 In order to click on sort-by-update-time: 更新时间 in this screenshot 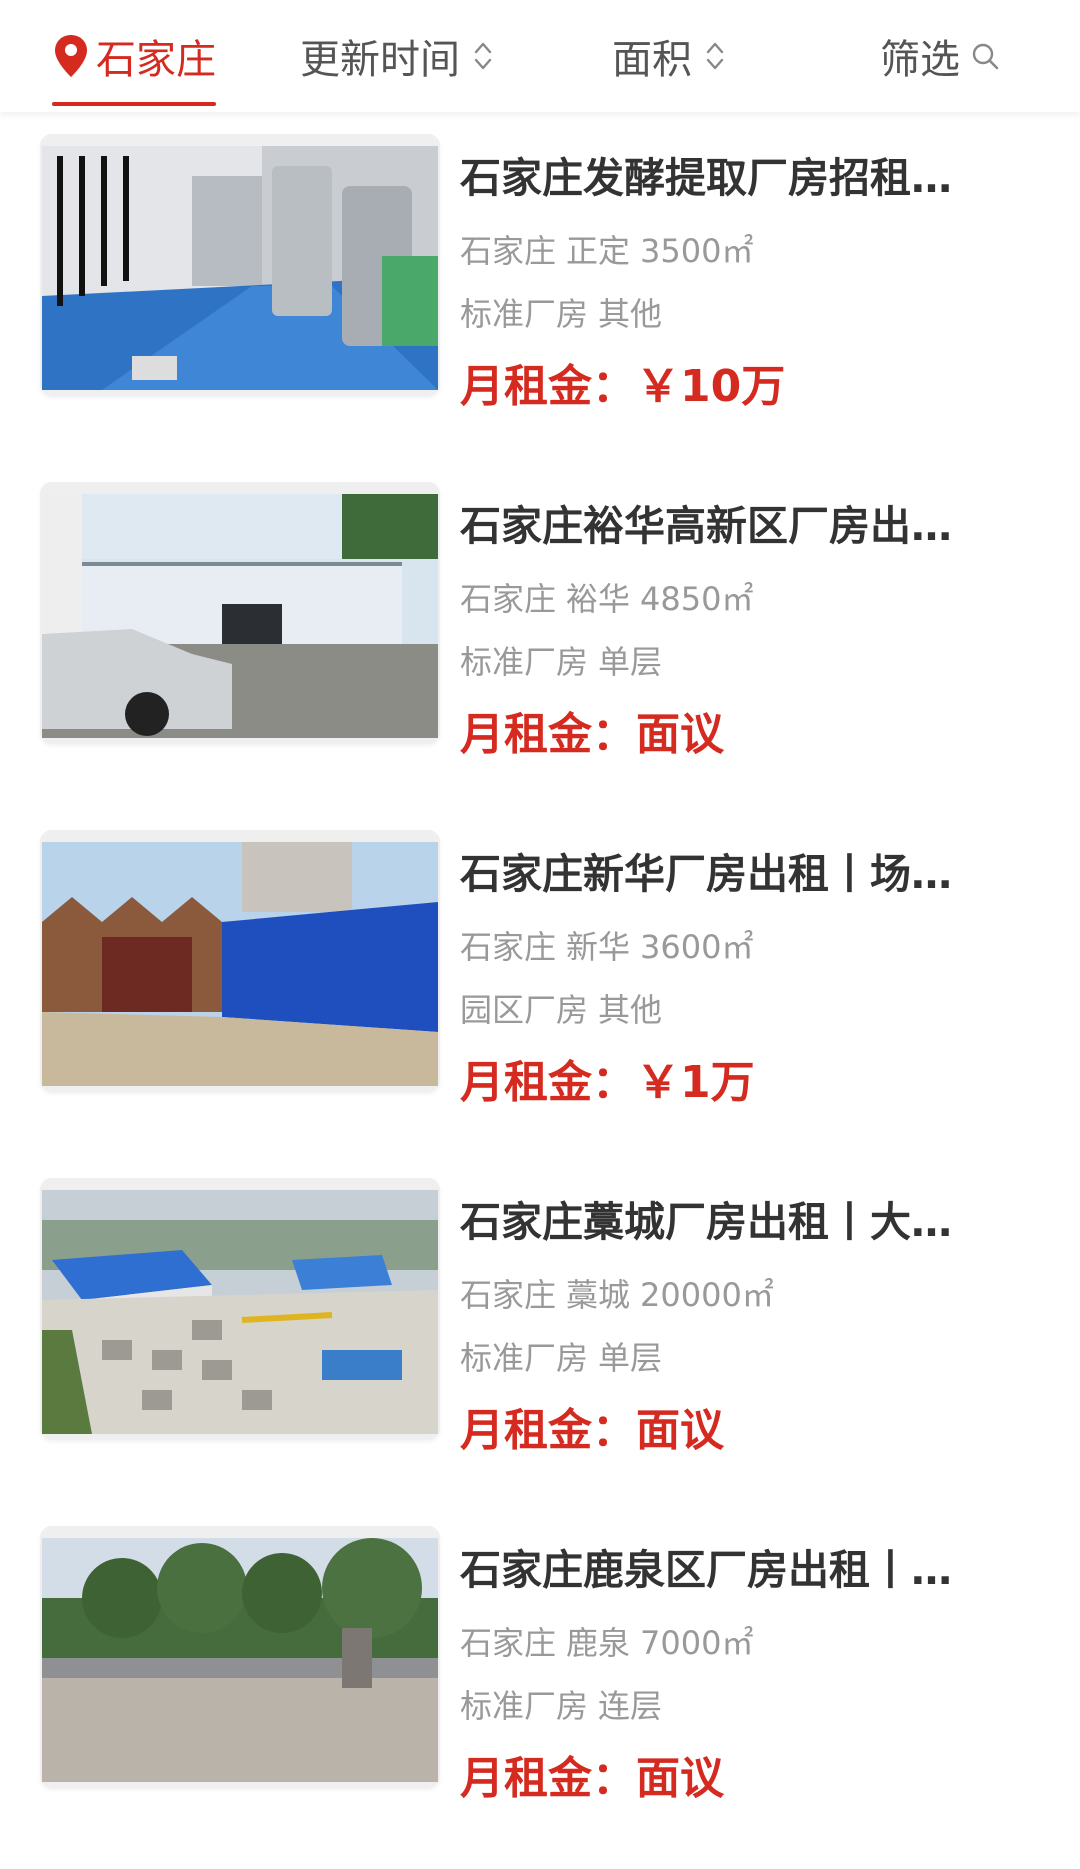, I will do `click(397, 56)`.